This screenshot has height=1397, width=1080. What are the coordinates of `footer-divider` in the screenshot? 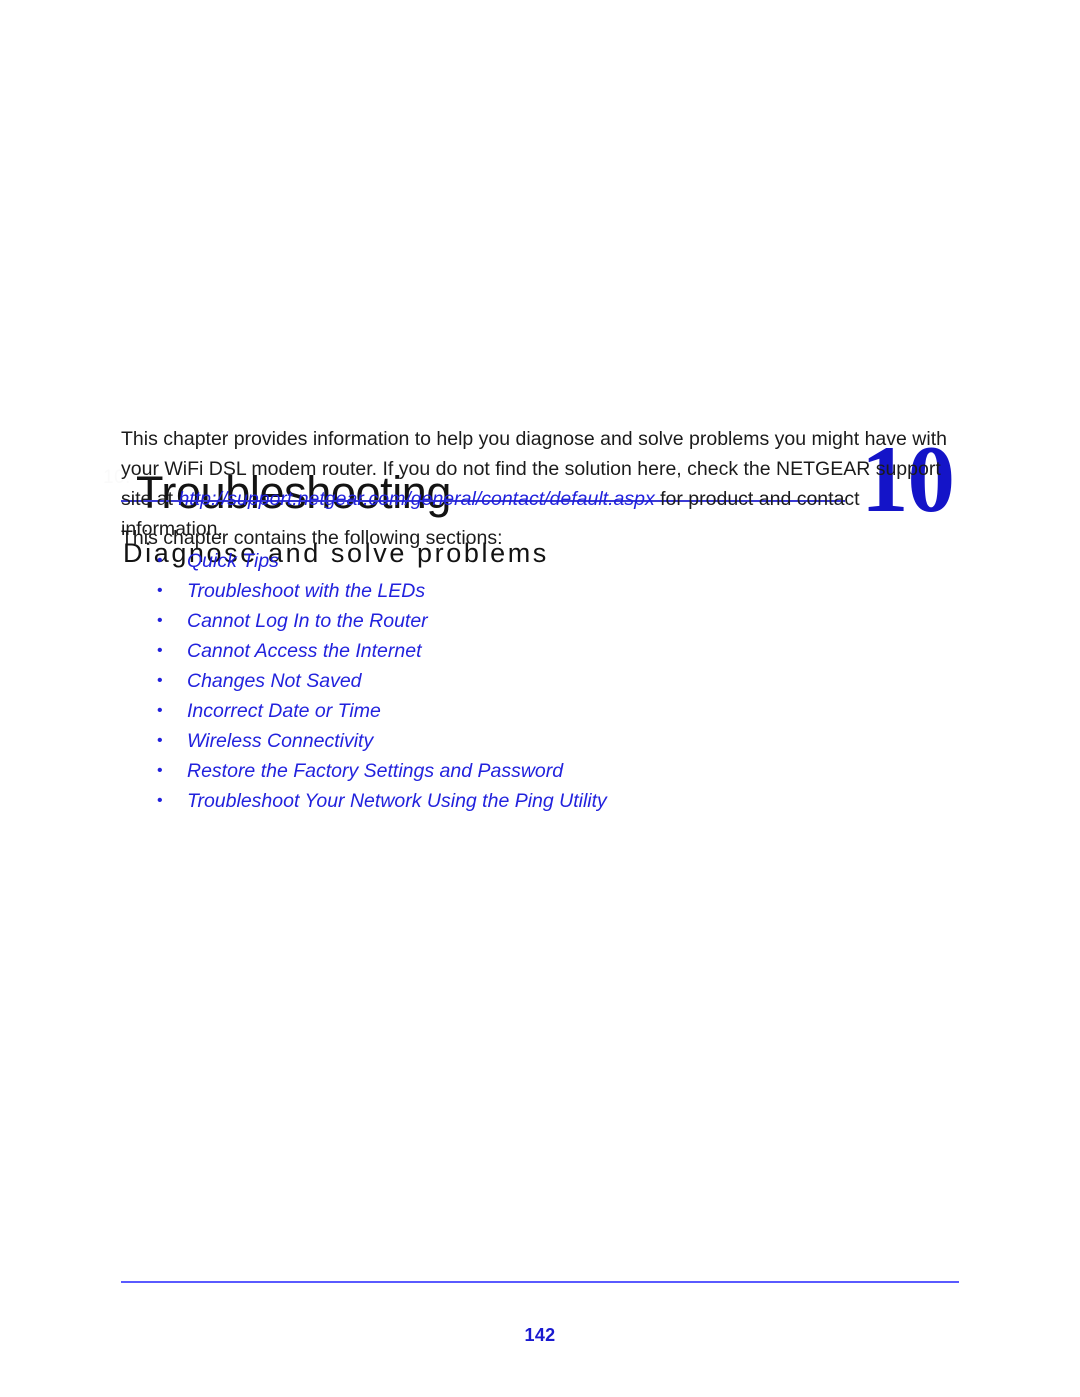 It's located at (540, 1282).